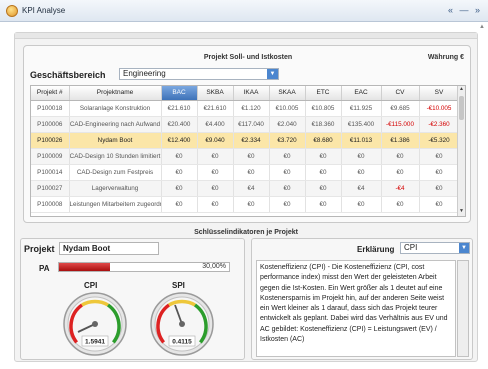 This screenshot has height=369, width=488. I want to click on table-cell: €11.013, so click(361, 140).